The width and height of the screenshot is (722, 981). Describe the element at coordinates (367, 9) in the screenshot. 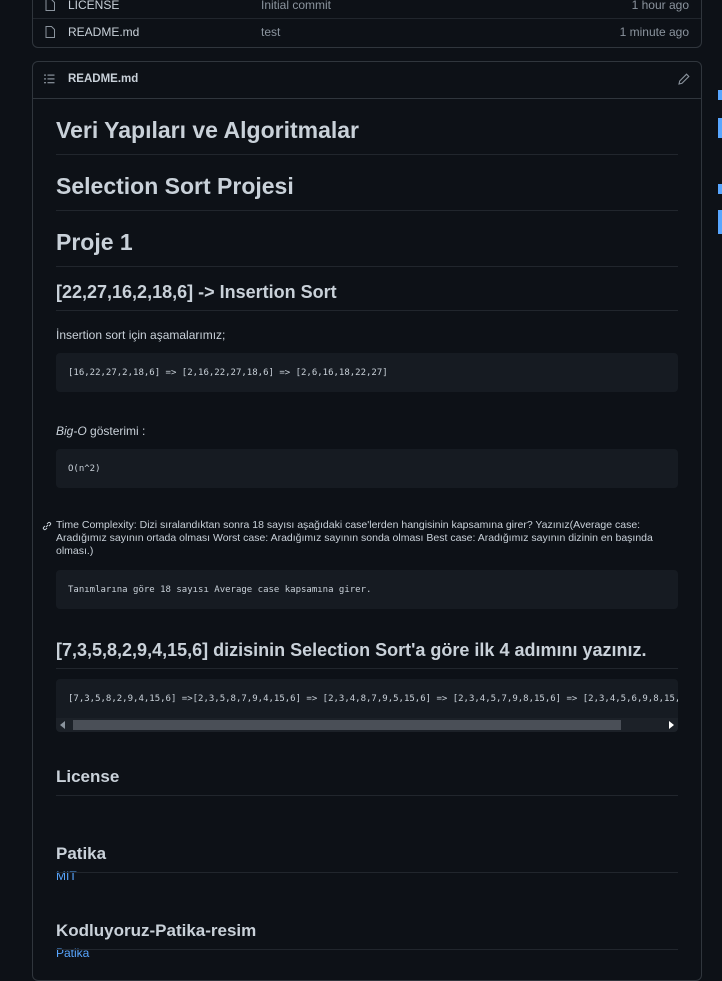

I see `file-row-license: LICENSE Initial commit 1 hour ago` at that location.